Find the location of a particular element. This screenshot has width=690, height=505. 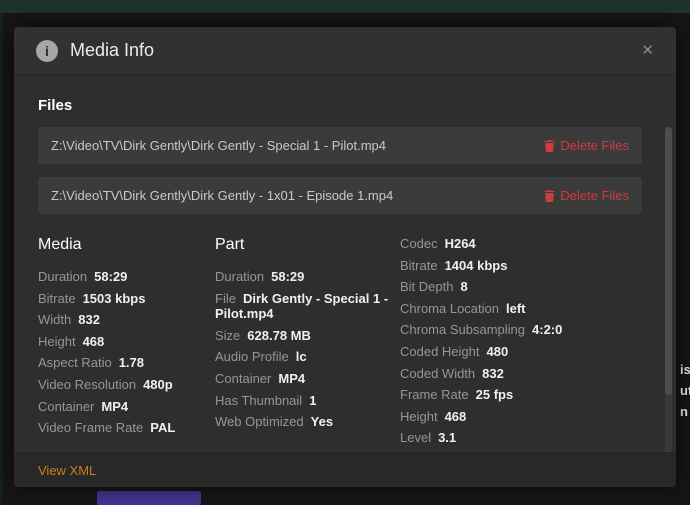

dialog-footer: View XML is located at coordinates (345, 469).